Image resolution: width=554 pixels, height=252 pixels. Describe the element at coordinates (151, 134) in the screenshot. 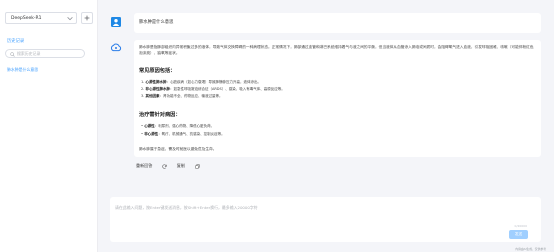

I see `treatment-term: 非心源性` at that location.